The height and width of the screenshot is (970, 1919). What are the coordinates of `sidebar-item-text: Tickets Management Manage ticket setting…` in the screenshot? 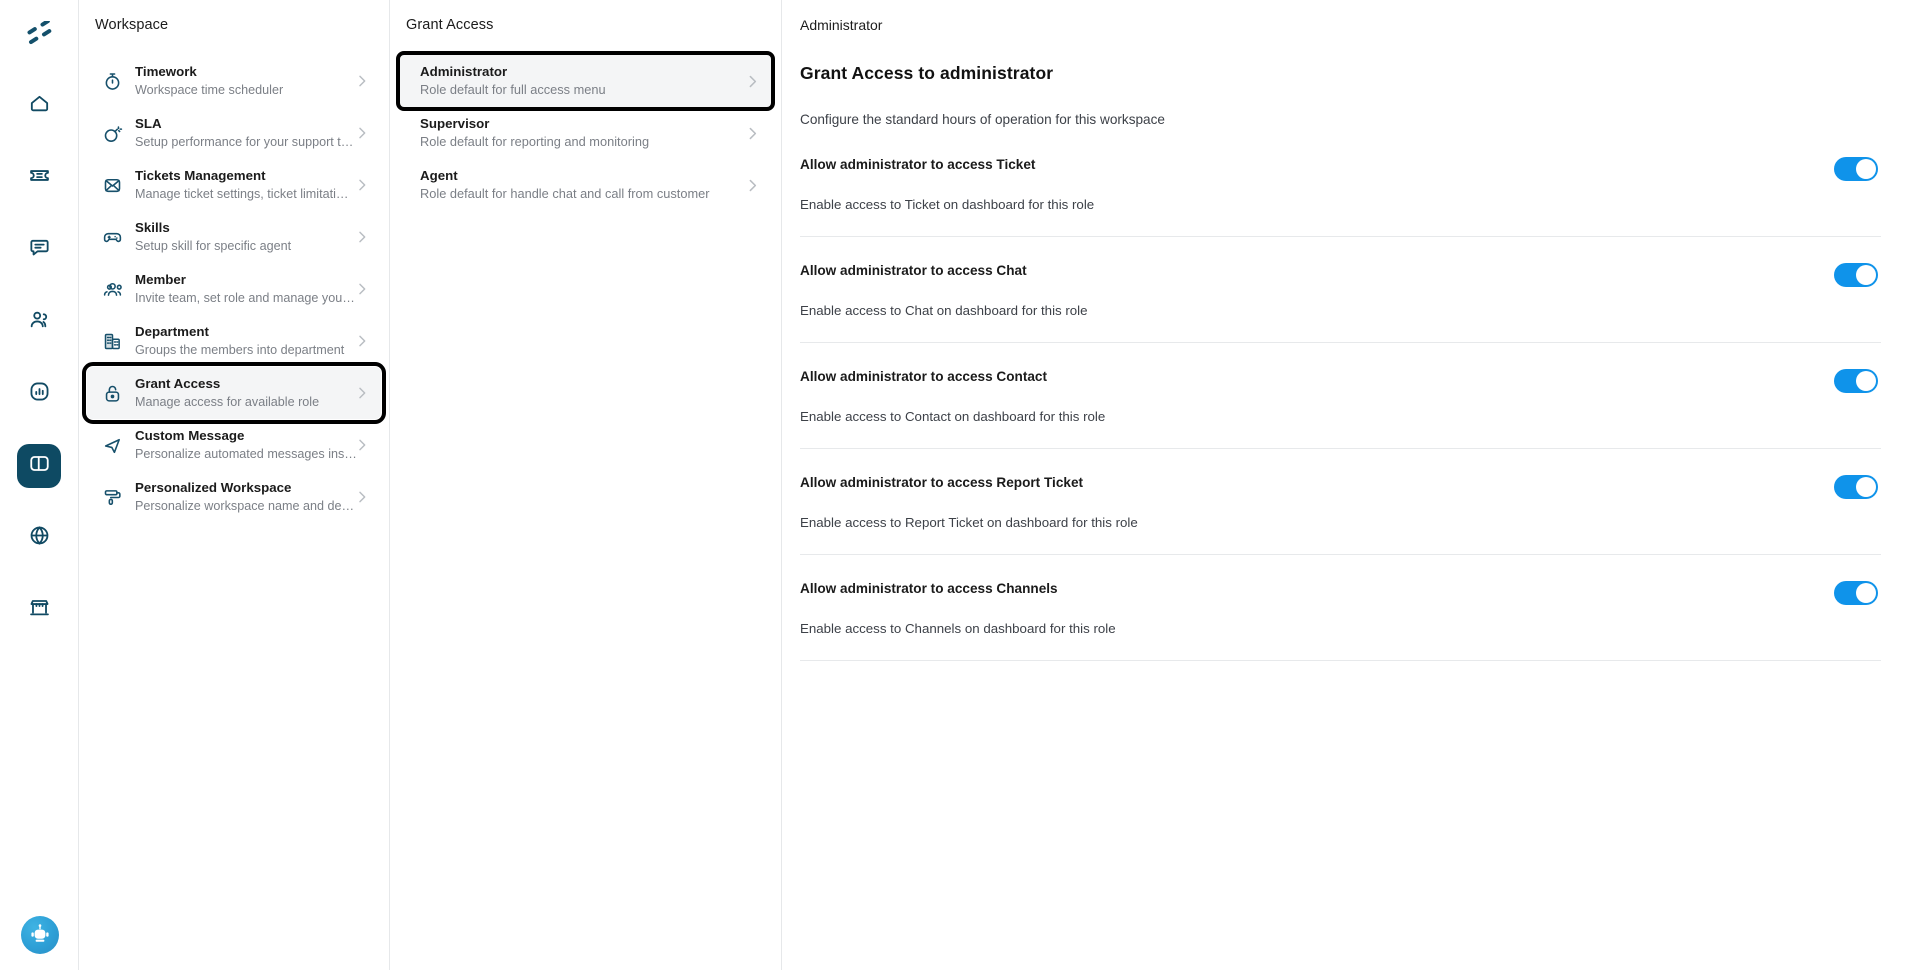 It's located at (241, 185).